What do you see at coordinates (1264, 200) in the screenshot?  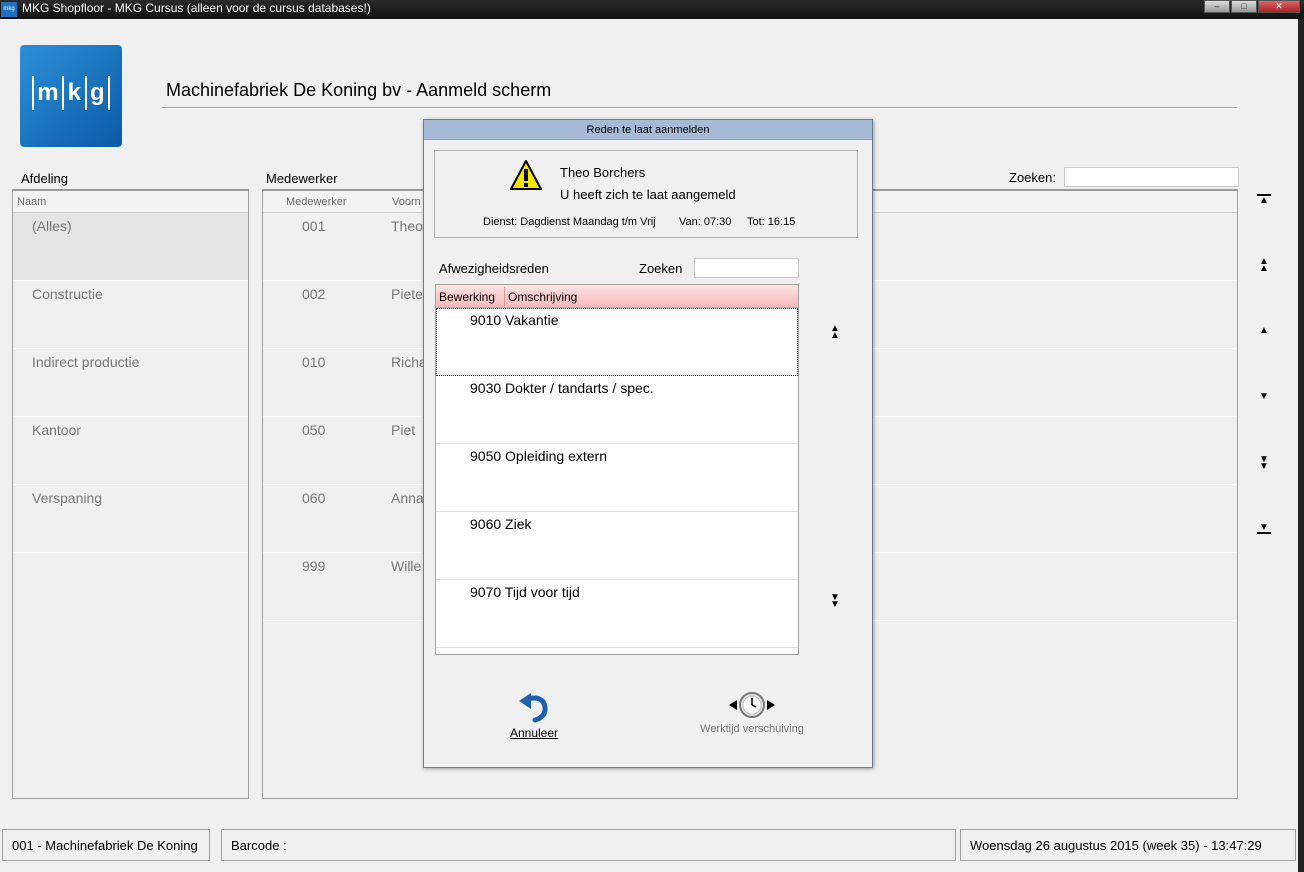 I see `first-icon: ▲` at bounding box center [1264, 200].